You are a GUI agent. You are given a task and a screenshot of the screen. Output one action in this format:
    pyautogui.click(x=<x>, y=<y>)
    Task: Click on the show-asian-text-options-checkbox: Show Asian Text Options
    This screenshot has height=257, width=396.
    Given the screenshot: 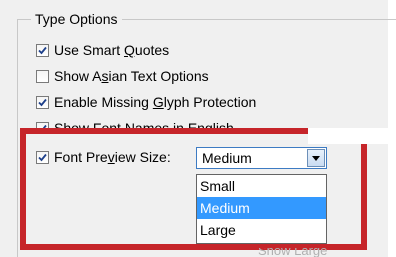 What is the action you would take?
    pyautogui.click(x=122, y=76)
    